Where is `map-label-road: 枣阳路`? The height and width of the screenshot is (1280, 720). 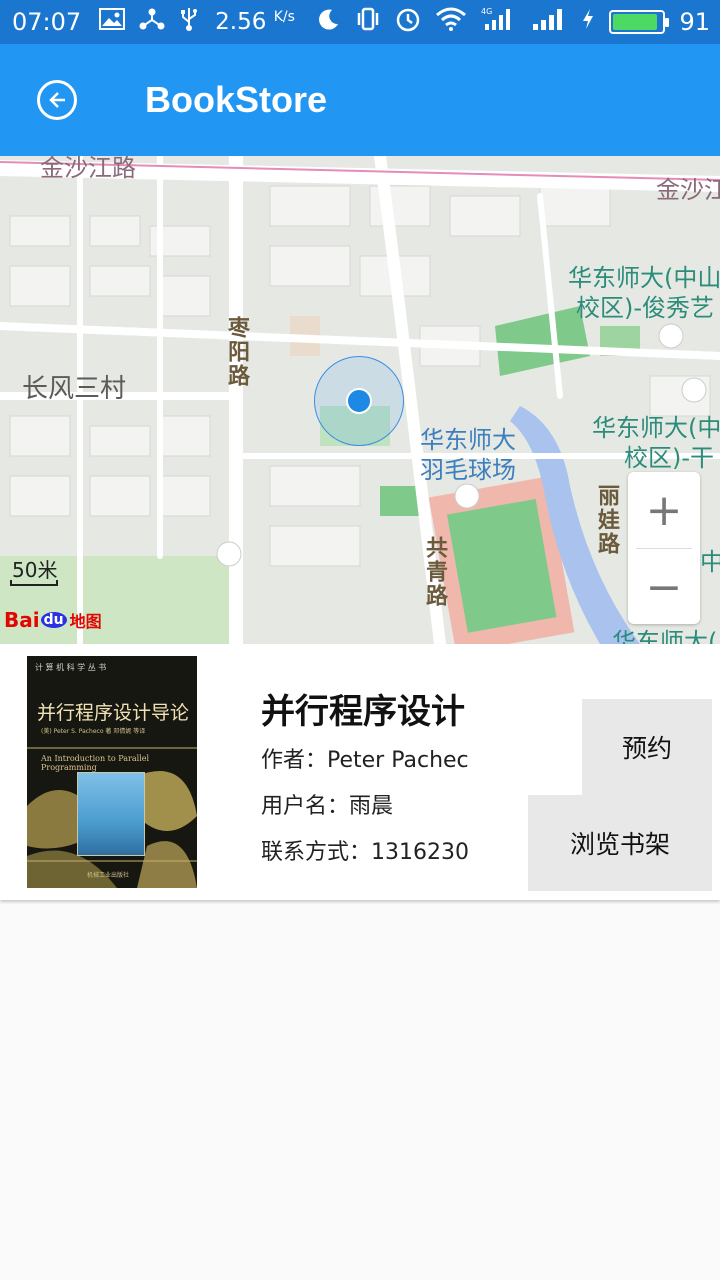
map-label-road: 枣阳路 is located at coordinates (236, 352).